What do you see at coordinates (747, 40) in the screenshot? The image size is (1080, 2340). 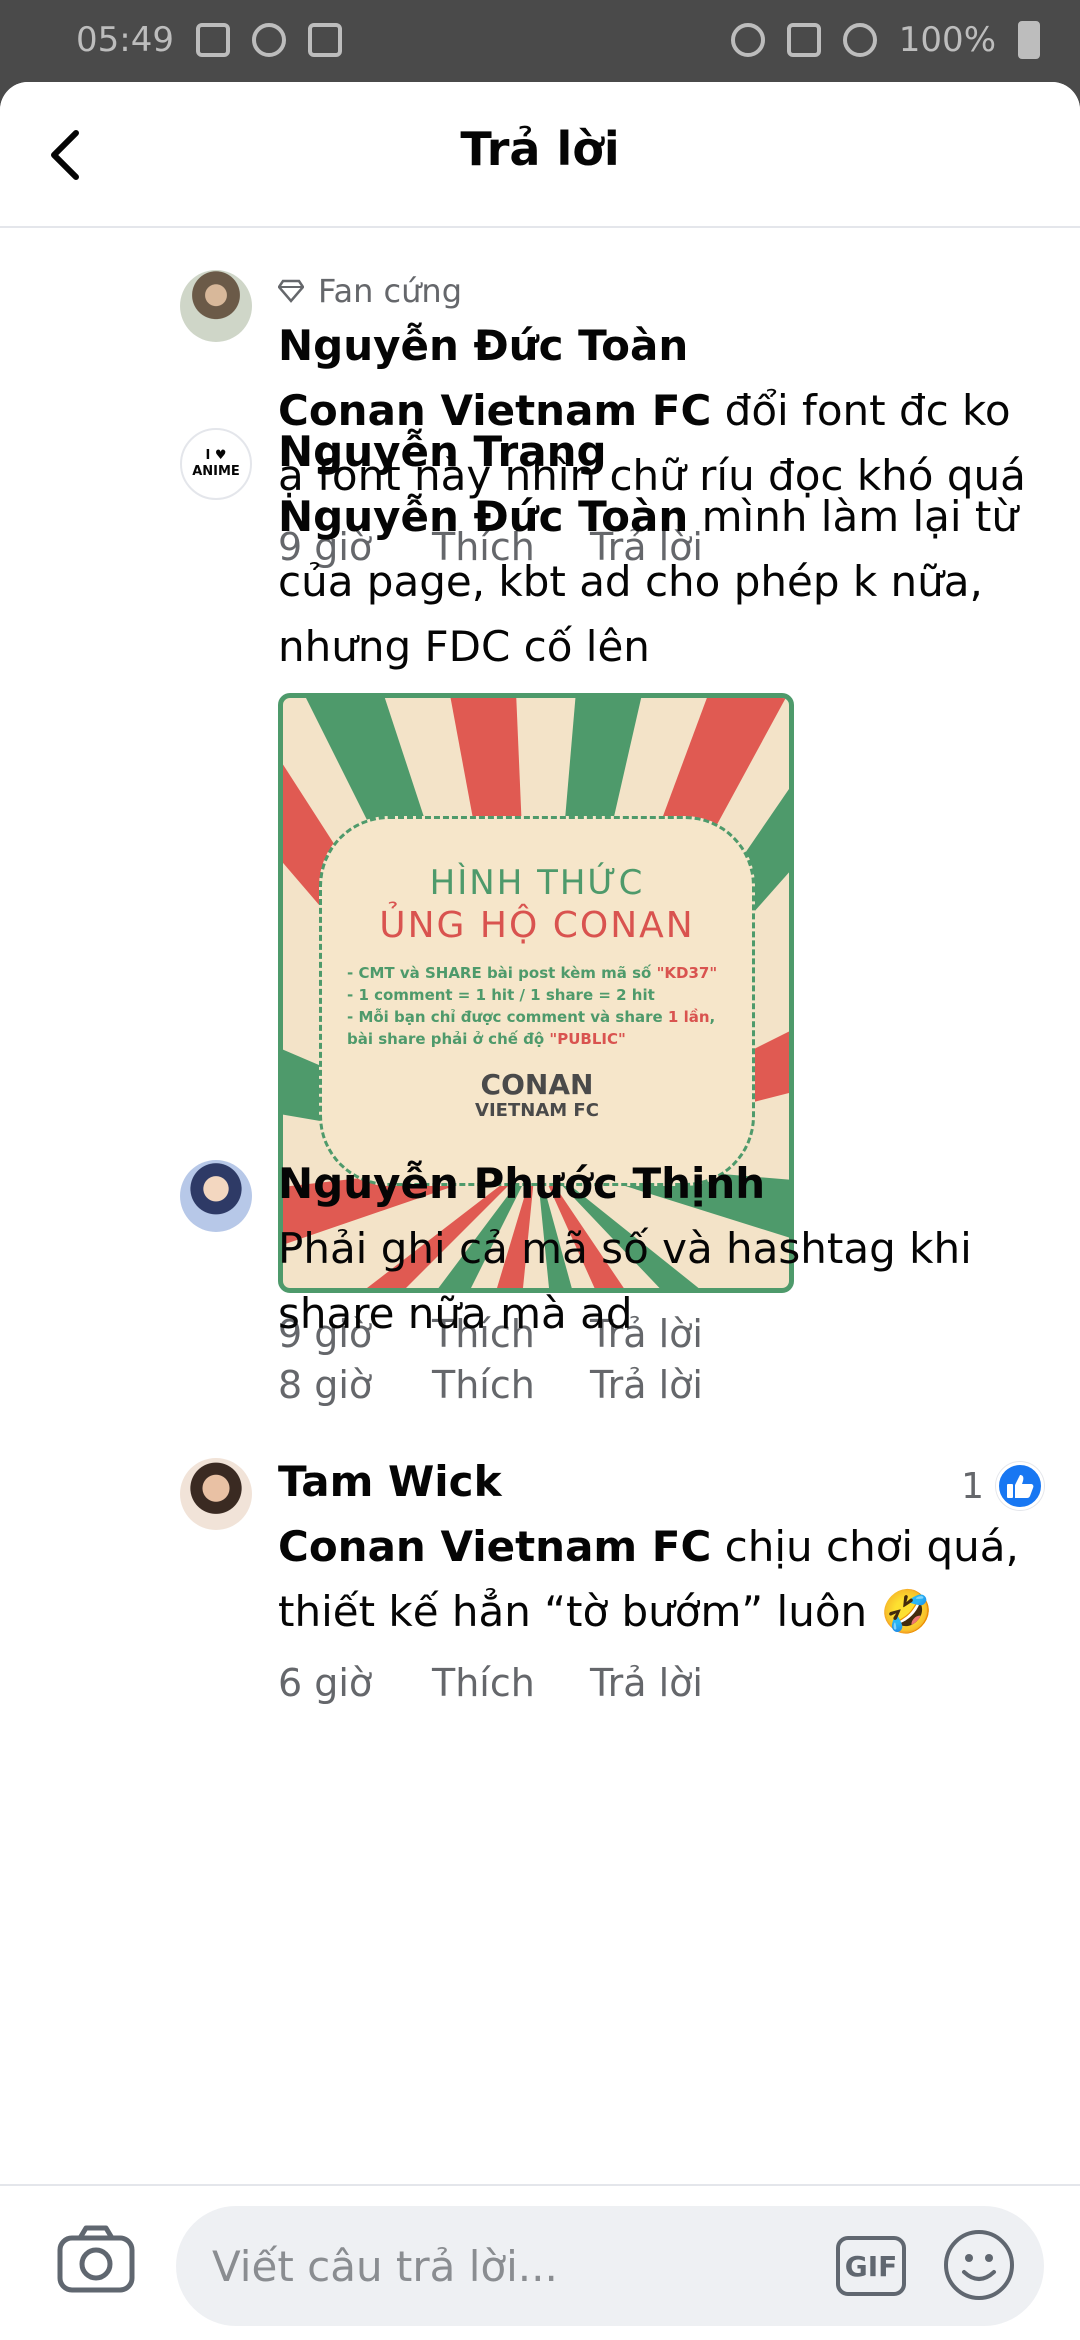 I see `alarm-icon` at bounding box center [747, 40].